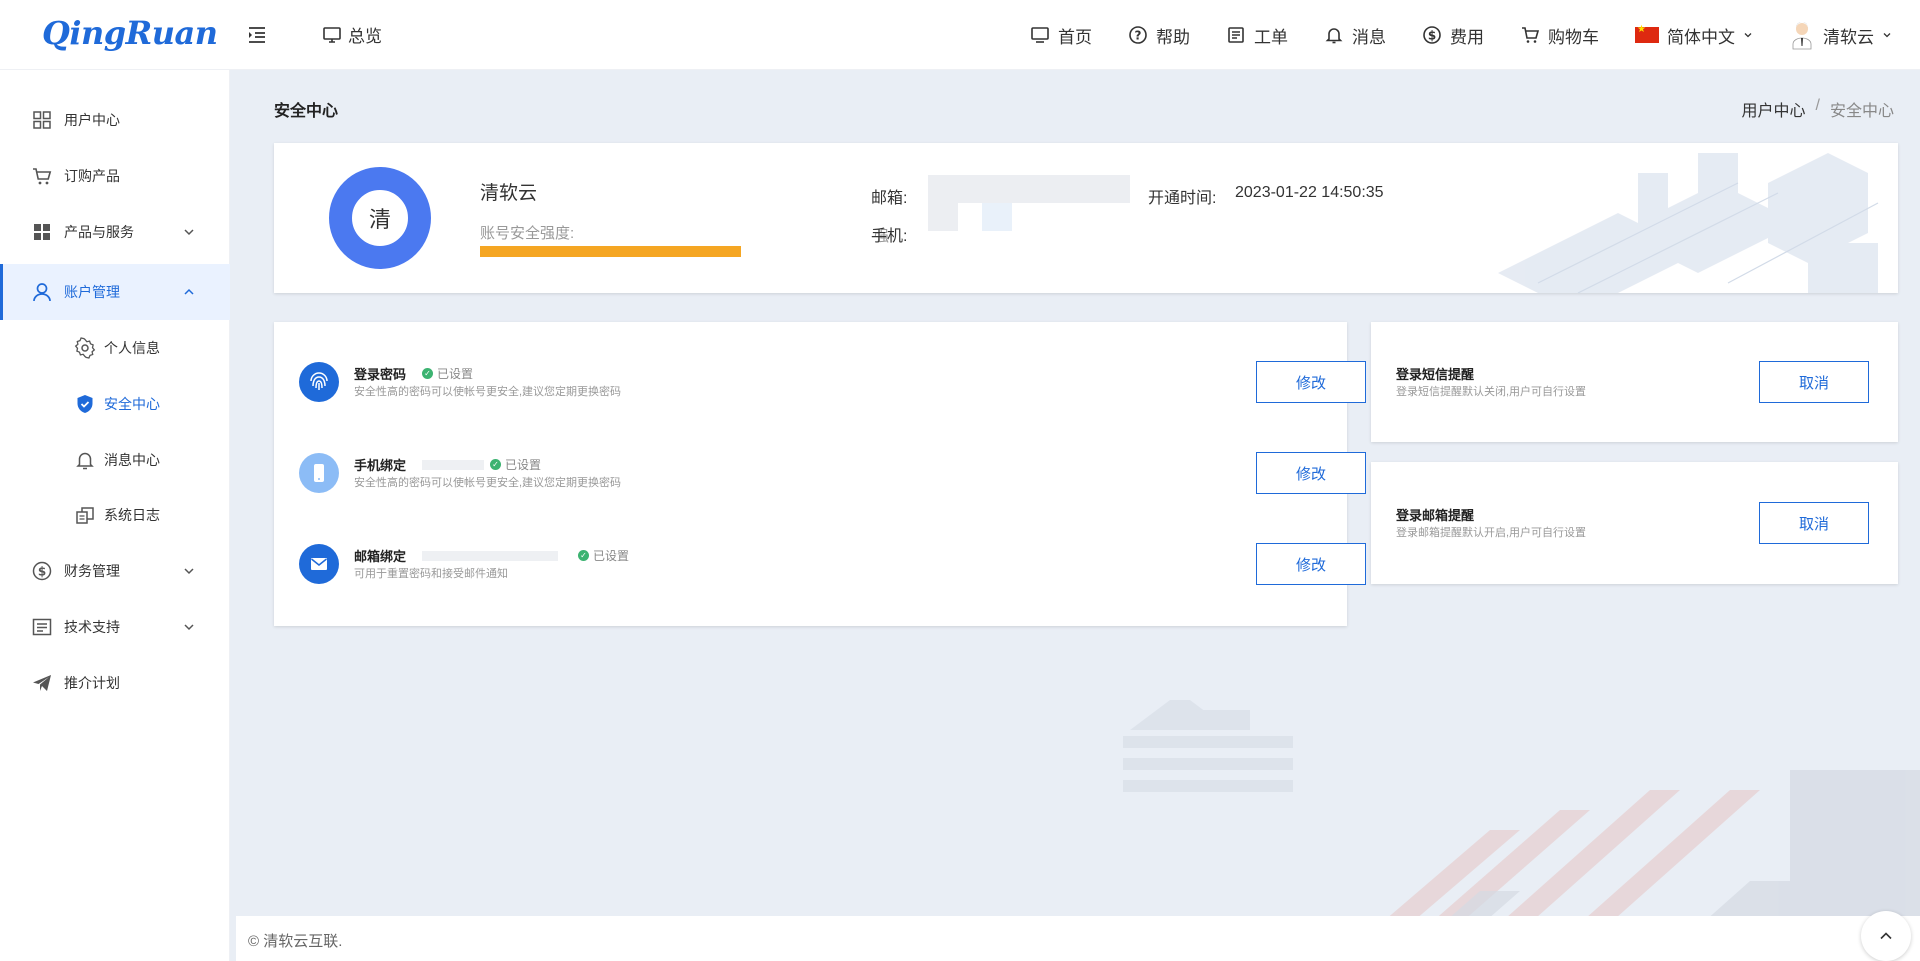  What do you see at coordinates (1814, 523) in the screenshot?
I see `cancel-email-reminder-button: 取消` at bounding box center [1814, 523].